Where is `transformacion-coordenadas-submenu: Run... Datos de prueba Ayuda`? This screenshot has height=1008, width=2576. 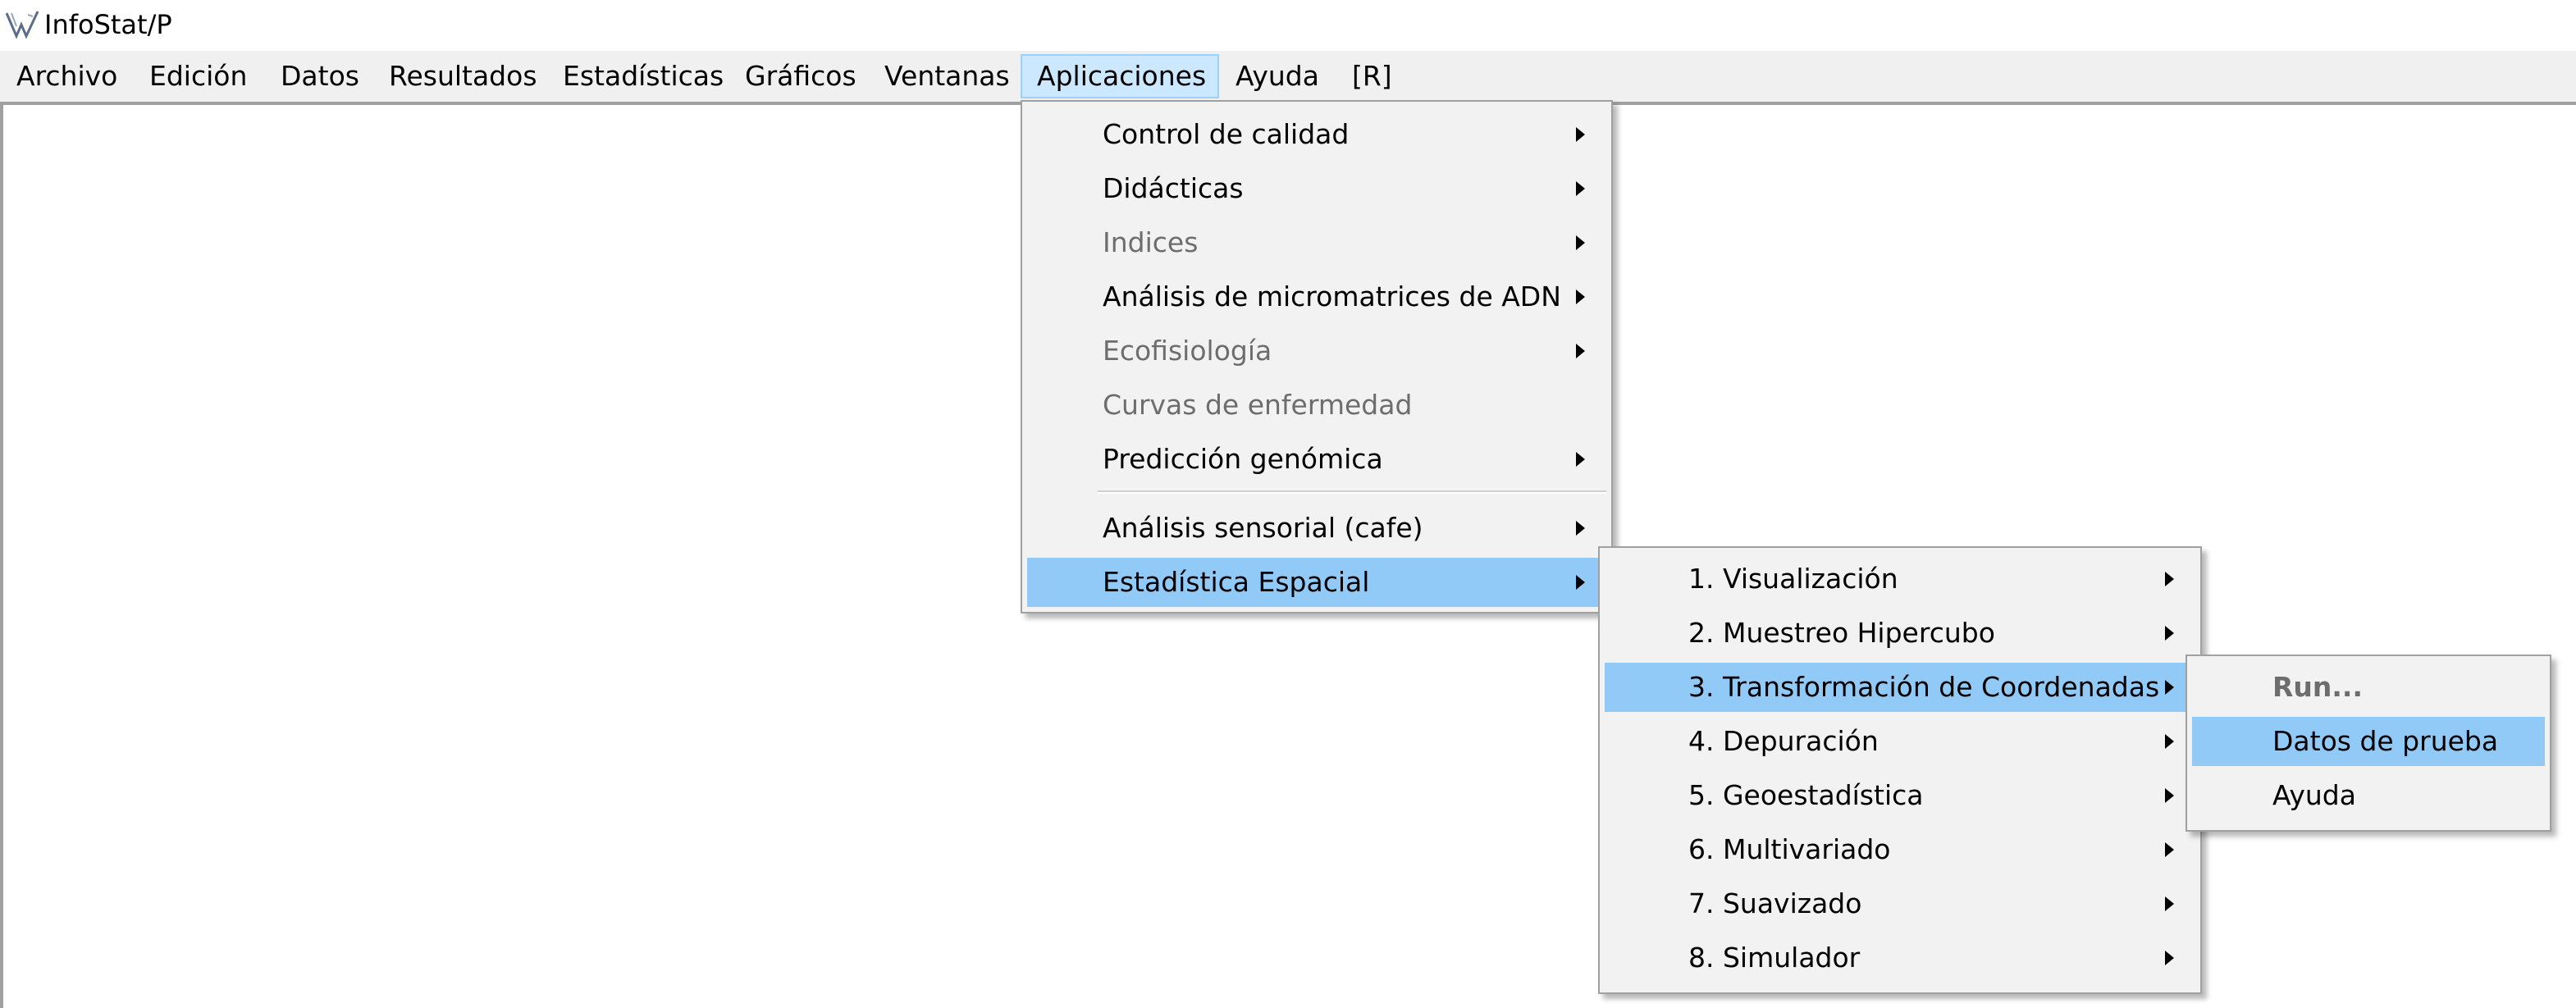
transformacion-coordenadas-submenu: Run... Datos de prueba Ayuda is located at coordinates (2368, 744).